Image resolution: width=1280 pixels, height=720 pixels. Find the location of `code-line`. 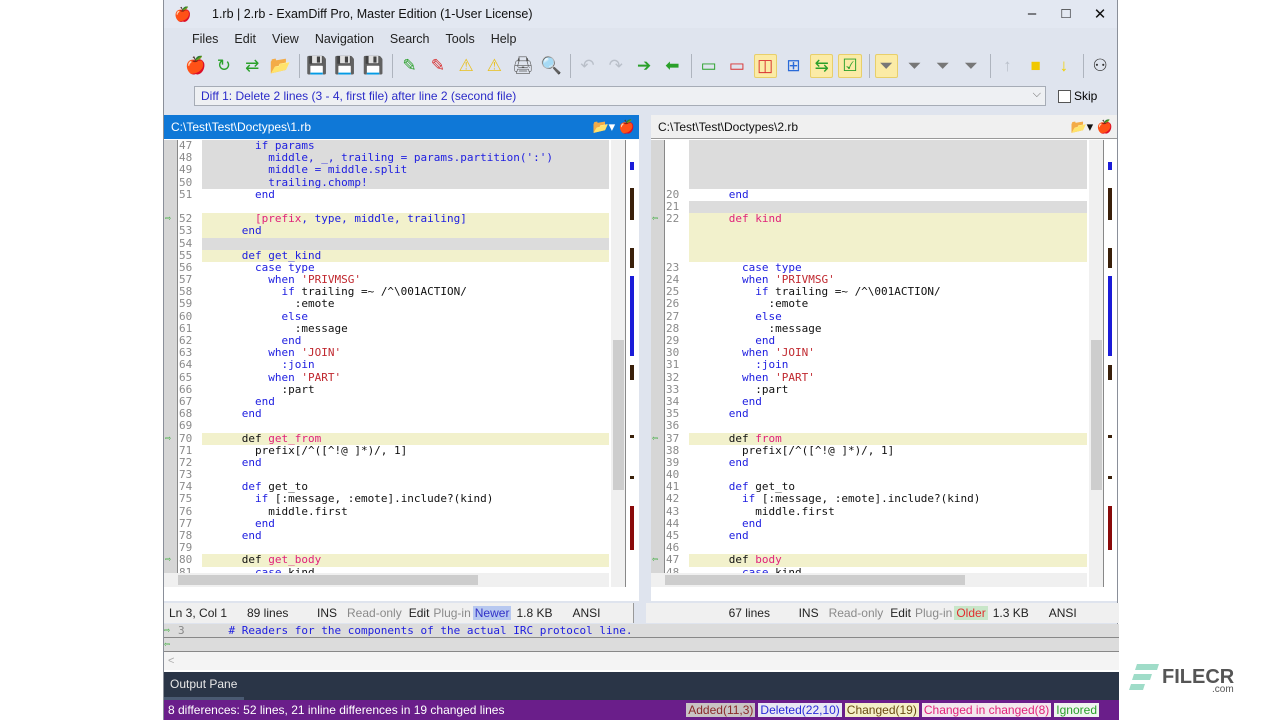

code-line is located at coordinates (876, 146).